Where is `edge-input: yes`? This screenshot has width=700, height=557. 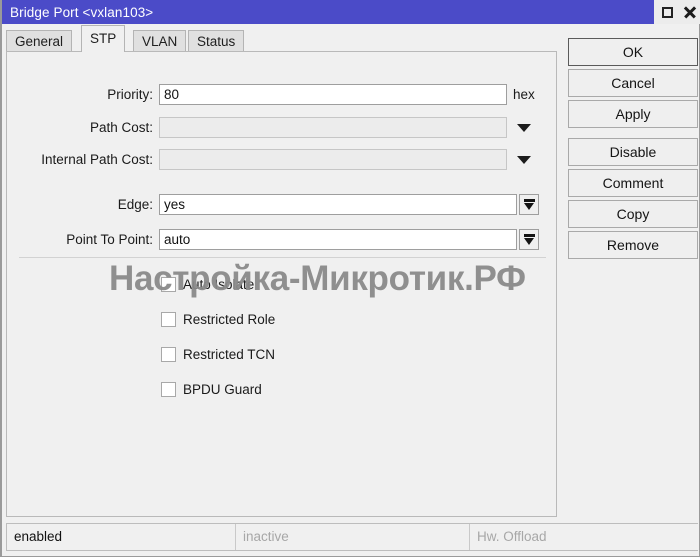
edge-input: yes is located at coordinates (338, 204).